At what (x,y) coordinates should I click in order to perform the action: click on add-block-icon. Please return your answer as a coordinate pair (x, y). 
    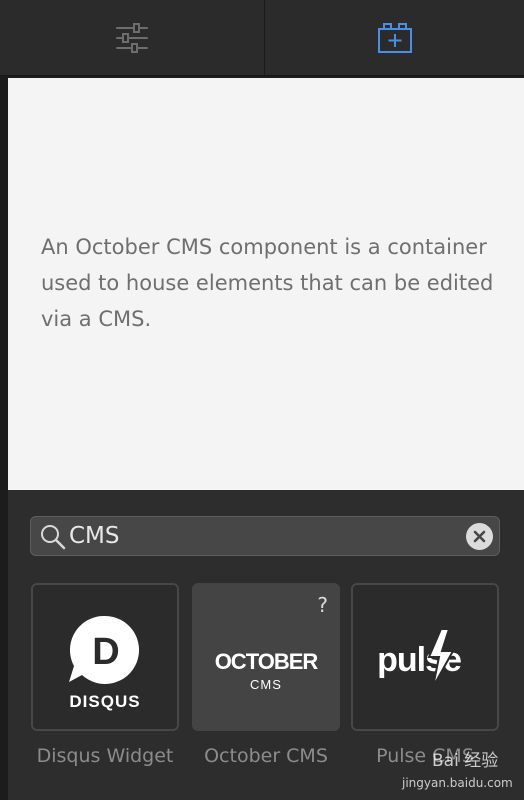
    Looking at the image, I should click on (394, 37).